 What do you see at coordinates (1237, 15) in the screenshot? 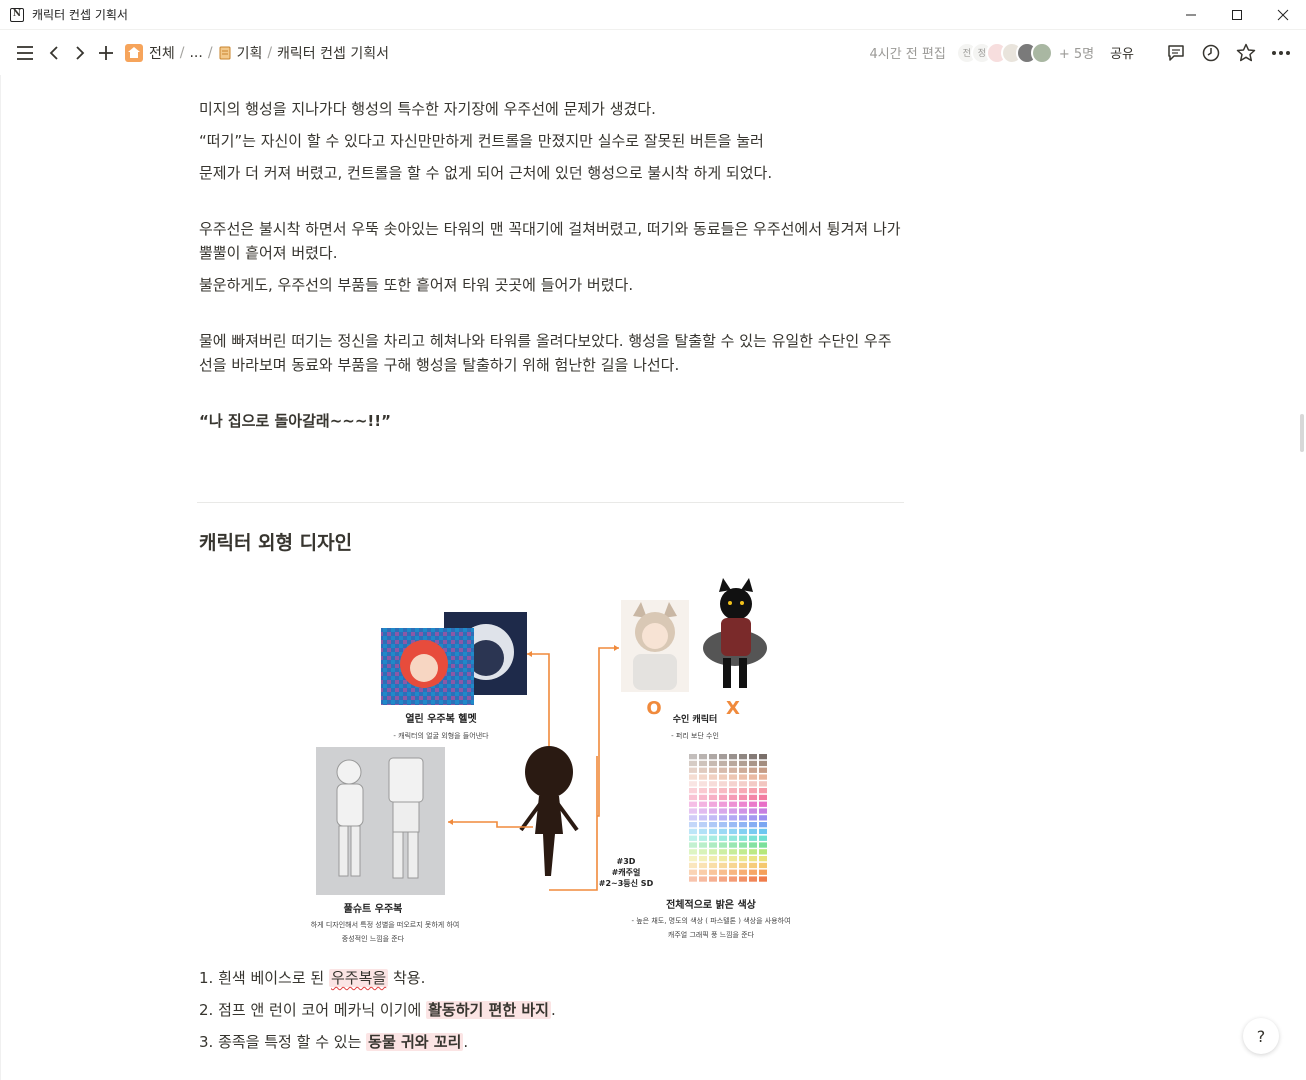
I see `maximize-button` at bounding box center [1237, 15].